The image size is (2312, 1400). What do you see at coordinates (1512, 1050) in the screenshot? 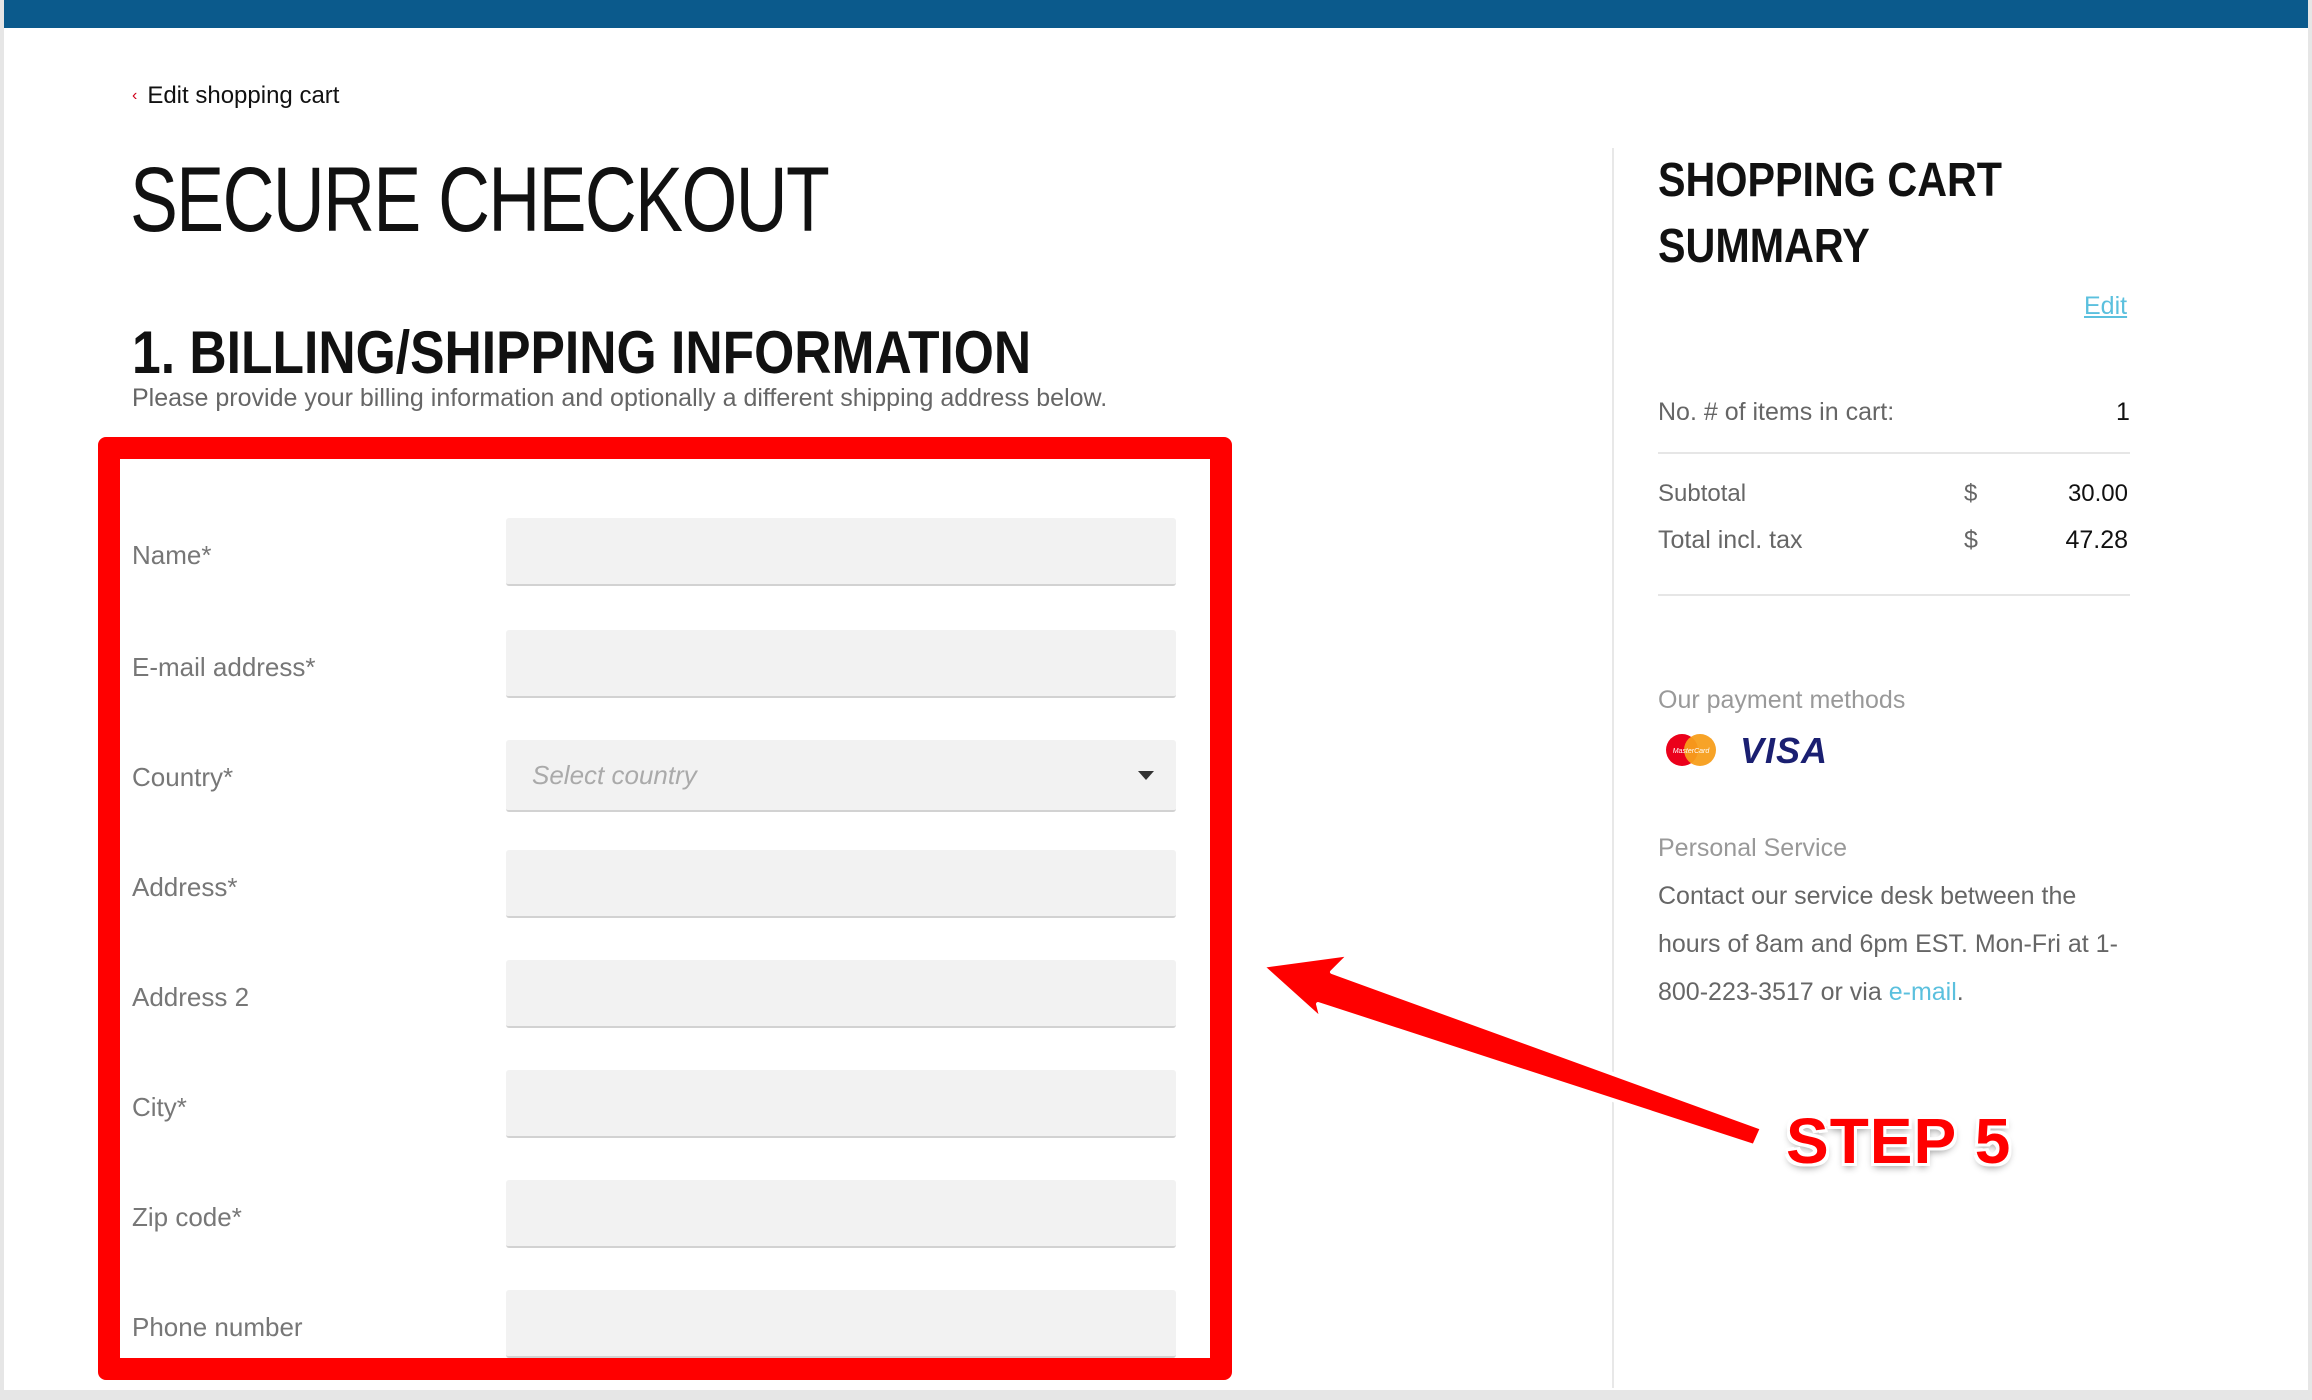
I see `annotation-arrow-icon` at bounding box center [1512, 1050].